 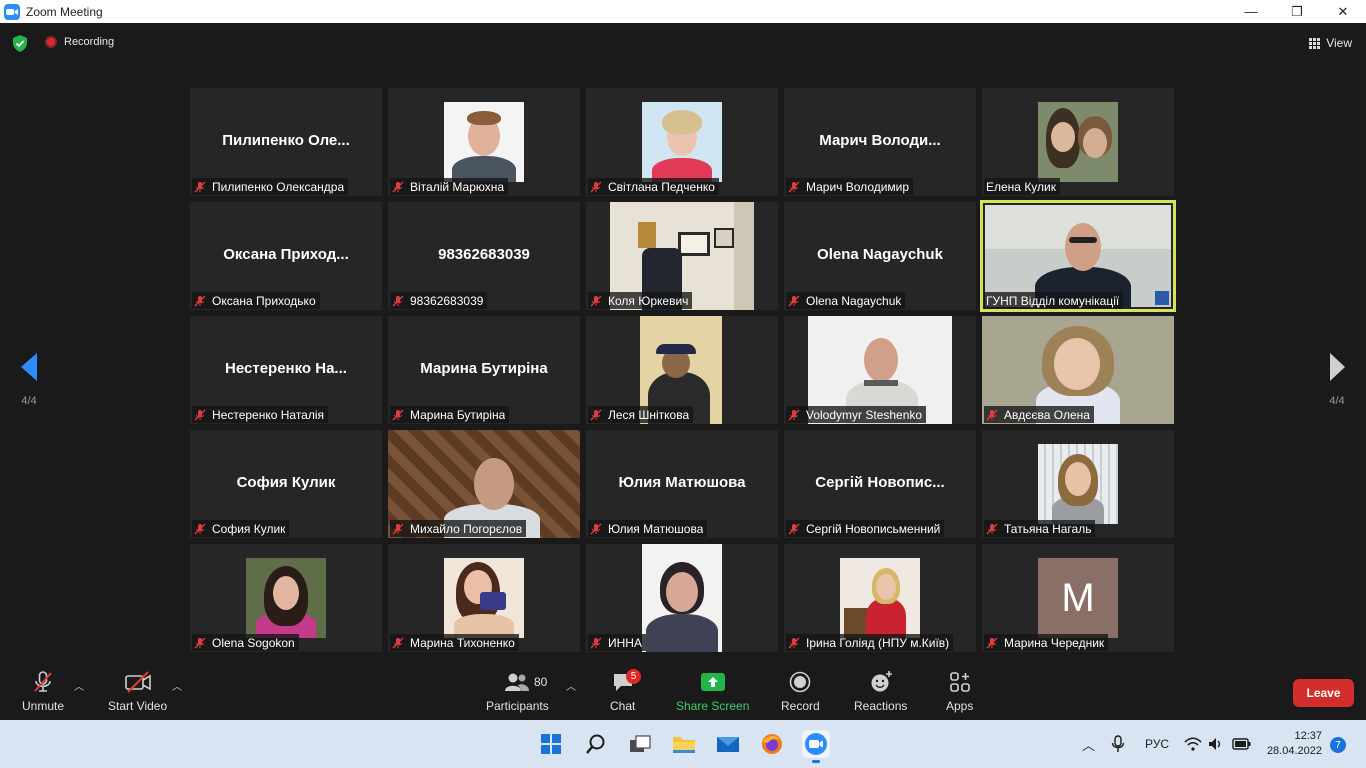 What do you see at coordinates (1242, 744) in the screenshot?
I see `battery-icon` at bounding box center [1242, 744].